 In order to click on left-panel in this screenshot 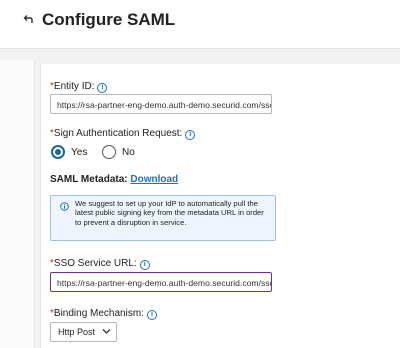, I will do `click(17, 204)`.